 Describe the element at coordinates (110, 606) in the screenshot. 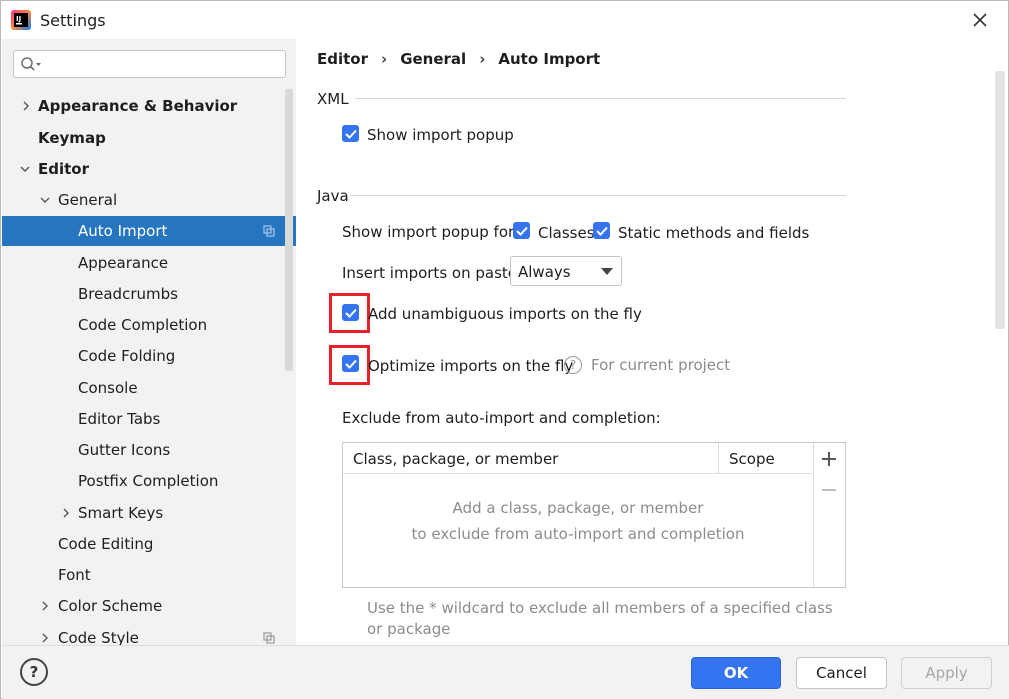

I see `tree-item-label: Color Scheme` at that location.